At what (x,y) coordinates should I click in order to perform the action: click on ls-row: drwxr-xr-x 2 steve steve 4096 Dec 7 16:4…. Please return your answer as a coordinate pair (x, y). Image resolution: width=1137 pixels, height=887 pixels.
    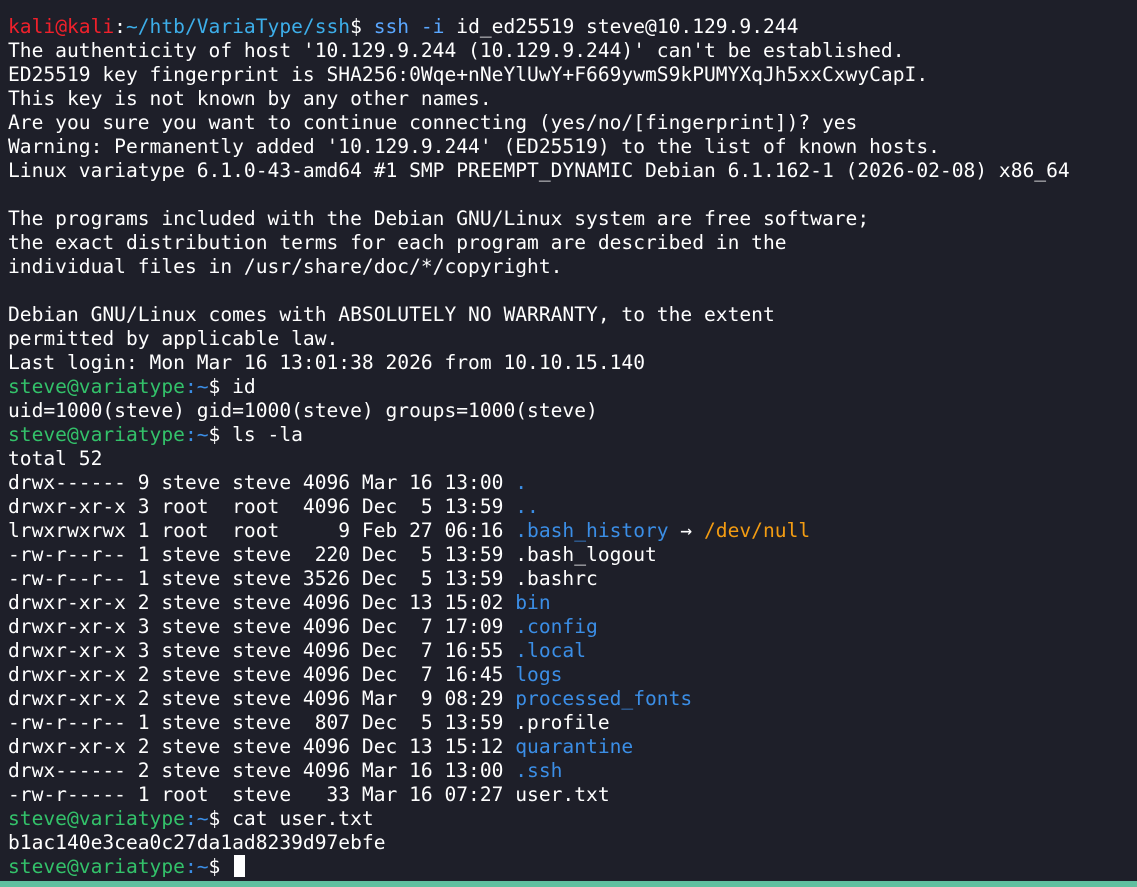
    Looking at the image, I should click on (572, 675).